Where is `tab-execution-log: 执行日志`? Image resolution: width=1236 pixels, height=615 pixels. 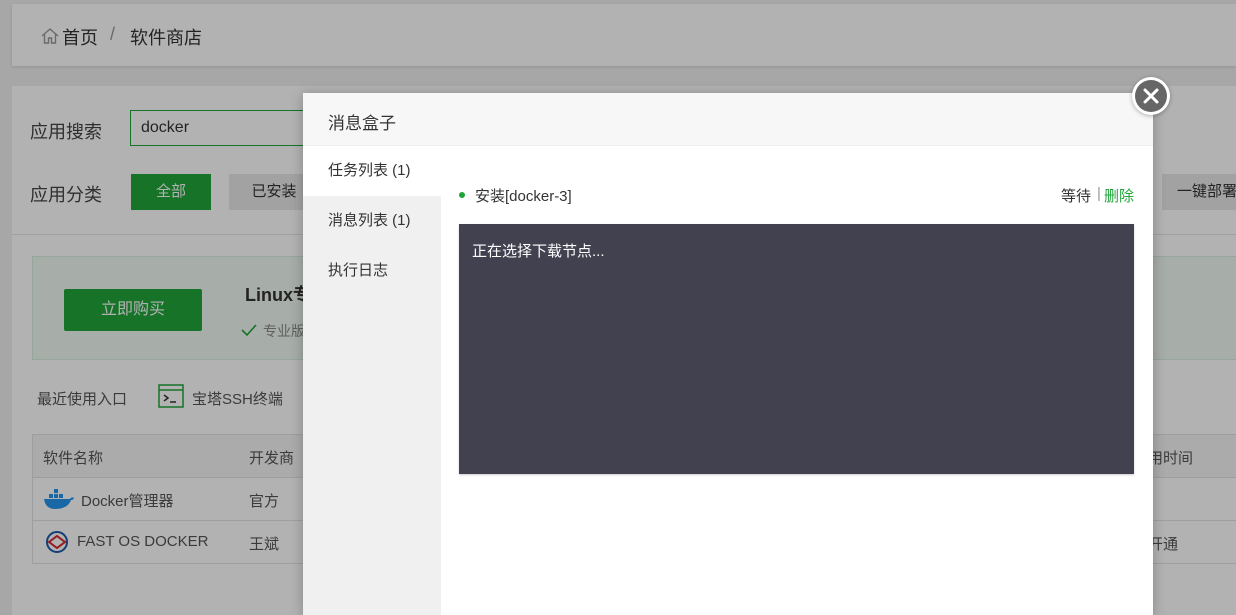
tab-execution-log: 执行日志 is located at coordinates (372, 271).